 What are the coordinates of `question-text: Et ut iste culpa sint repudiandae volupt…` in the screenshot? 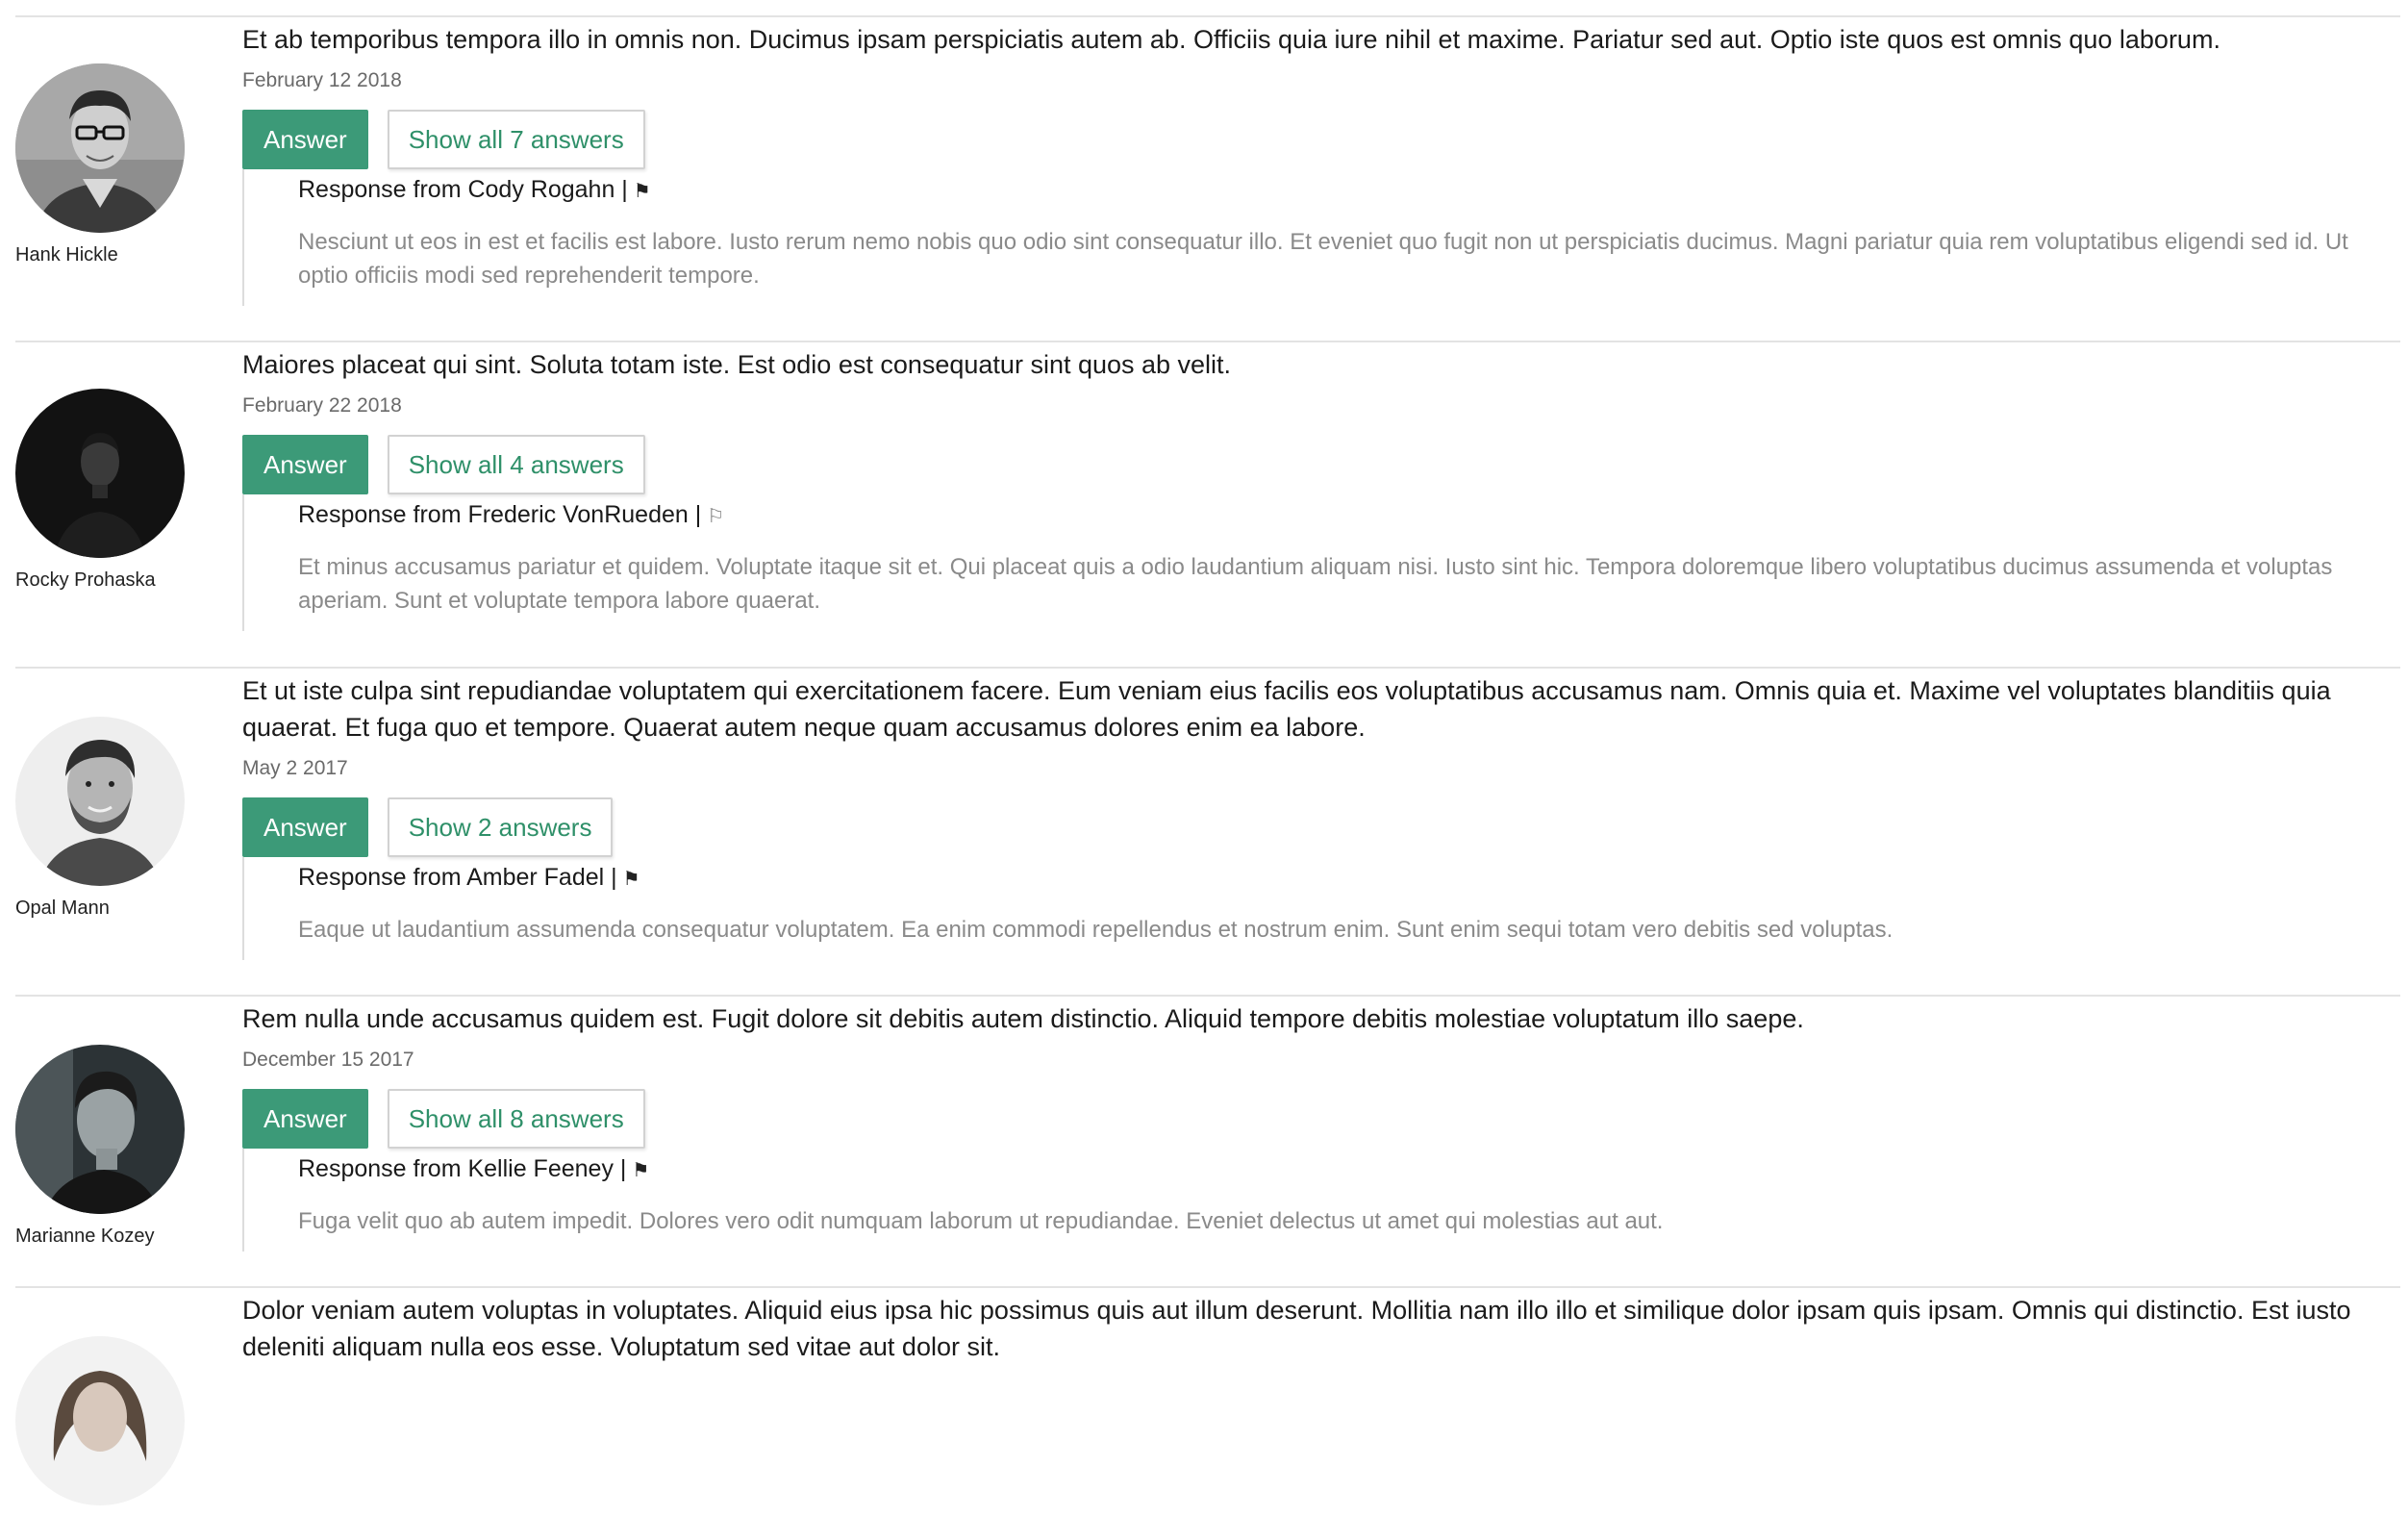 It's located at (1286, 709).